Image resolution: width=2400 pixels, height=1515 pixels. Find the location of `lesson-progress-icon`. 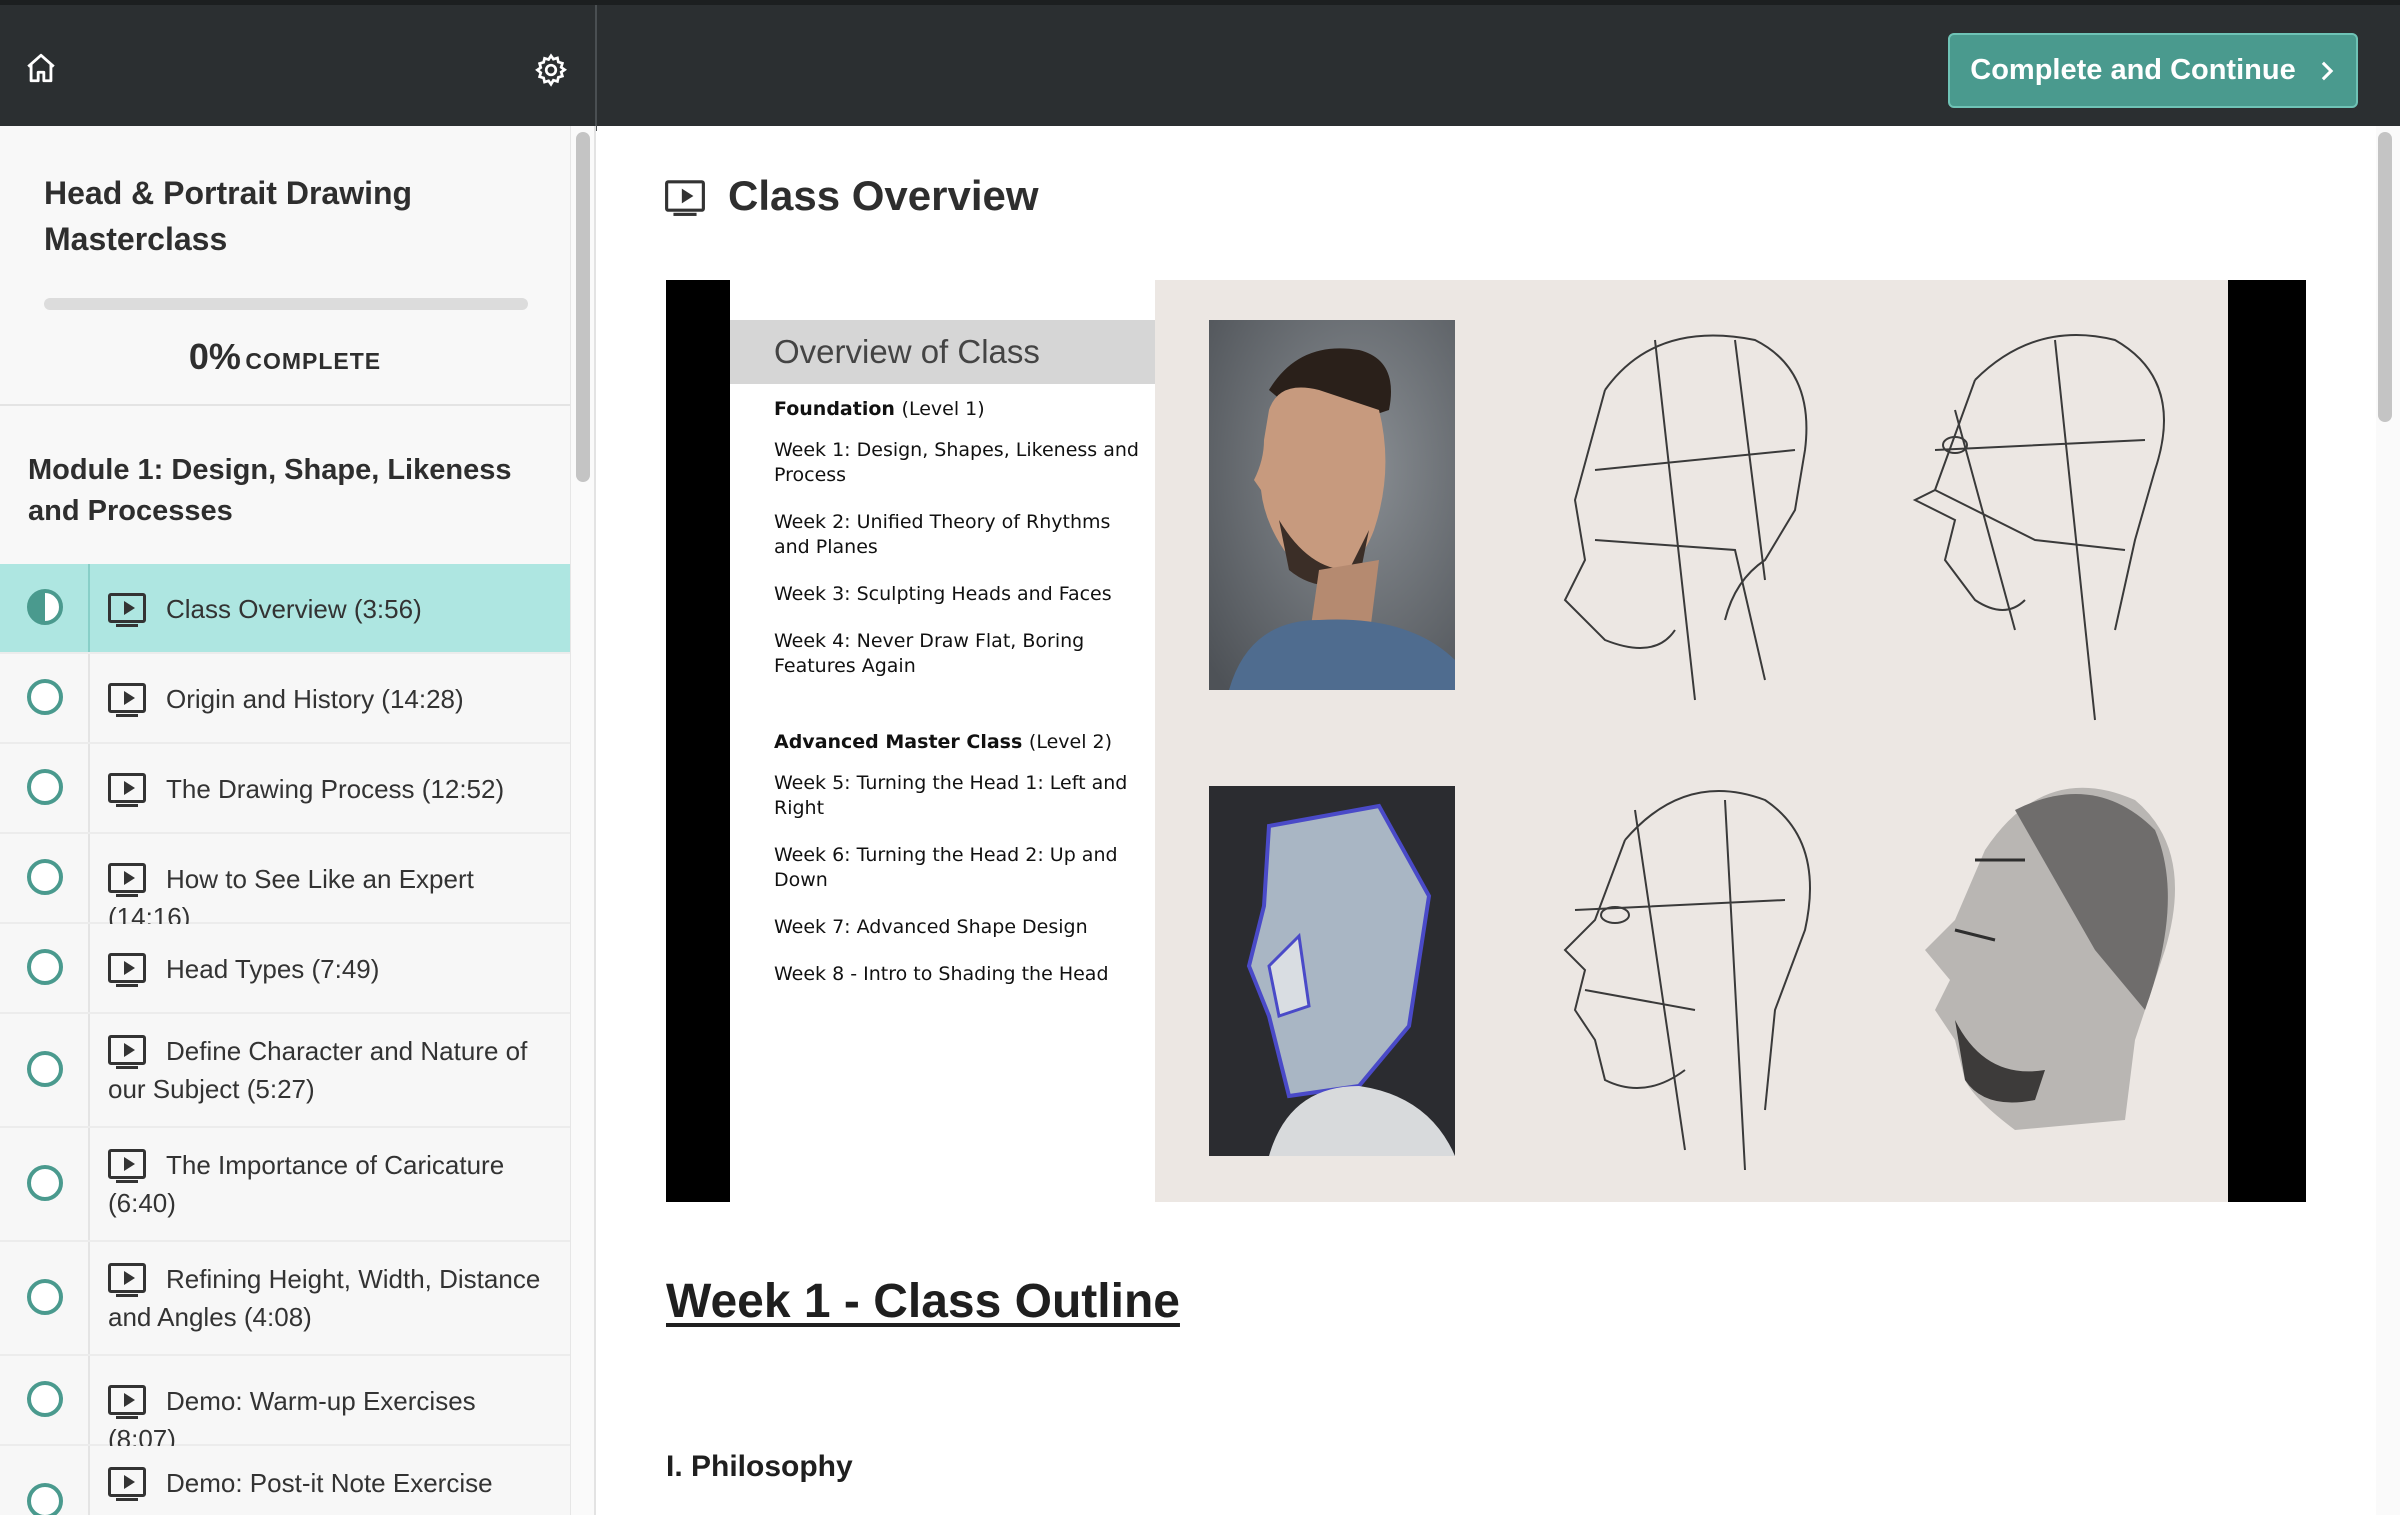

lesson-progress-icon is located at coordinates (45, 607).